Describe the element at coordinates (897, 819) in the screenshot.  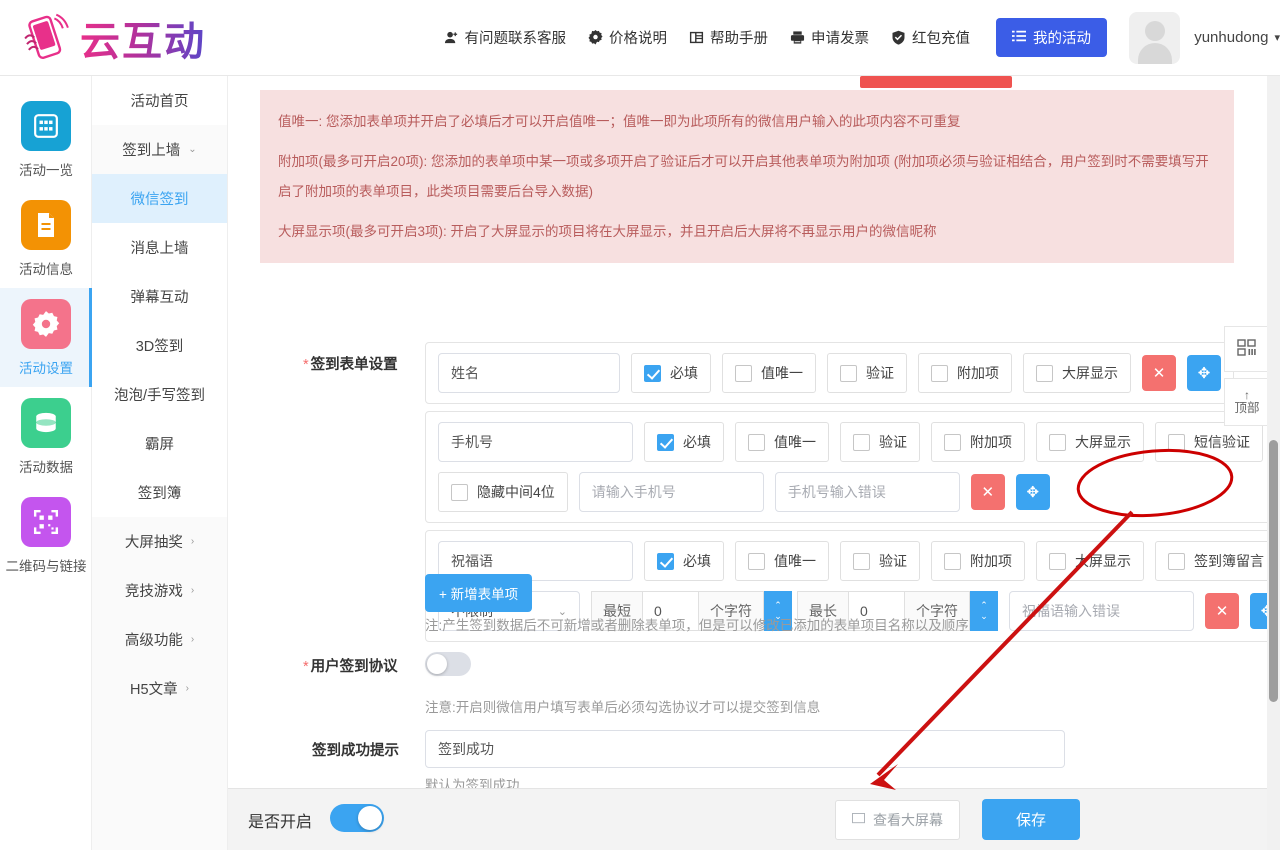
I see `view-bigscreen-button: 查看大屏幕` at that location.